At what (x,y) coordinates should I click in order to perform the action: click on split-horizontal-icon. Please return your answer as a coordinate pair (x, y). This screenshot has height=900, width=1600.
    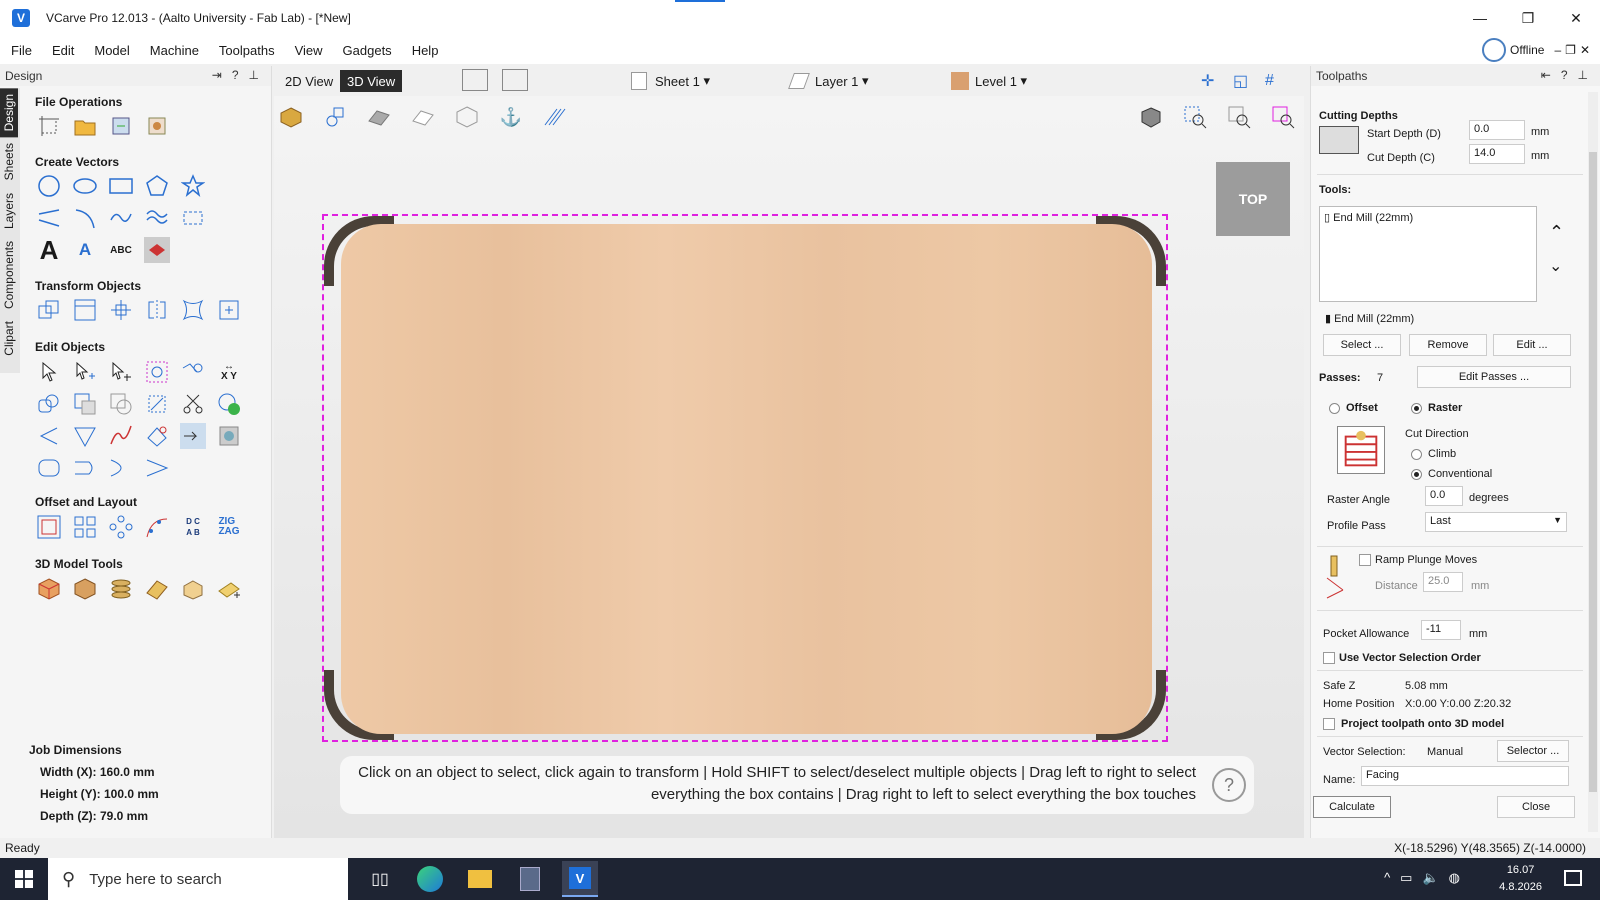
    Looking at the image, I should click on (475, 80).